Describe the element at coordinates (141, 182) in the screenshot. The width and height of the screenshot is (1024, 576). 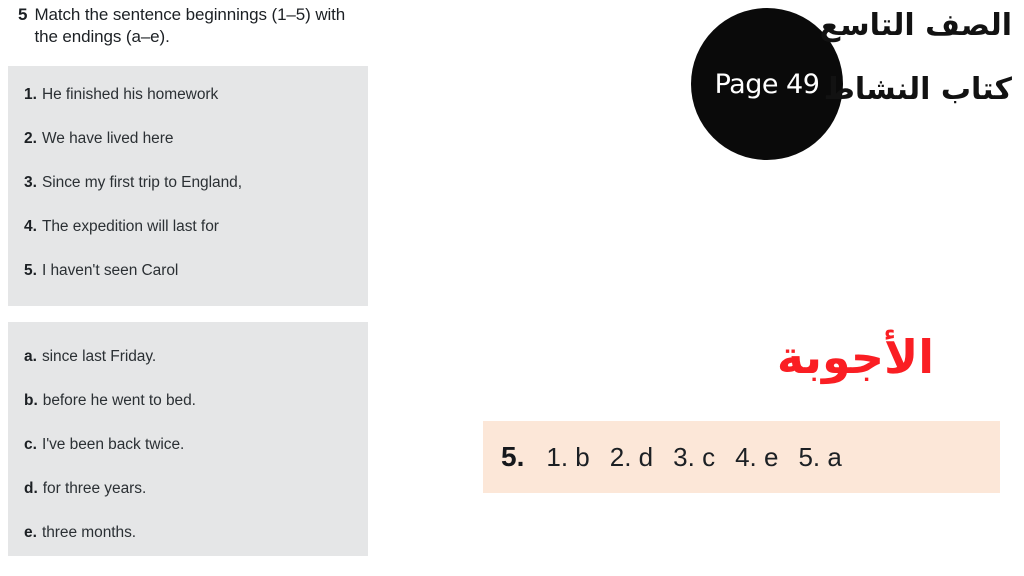
I see `list-item-text: Since my first trip to England,` at that location.